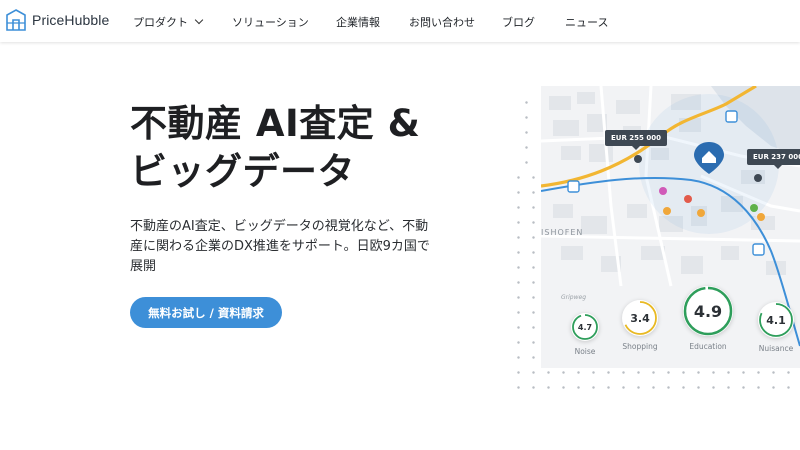  I want to click on nav-products: プロダクト, so click(168, 22).